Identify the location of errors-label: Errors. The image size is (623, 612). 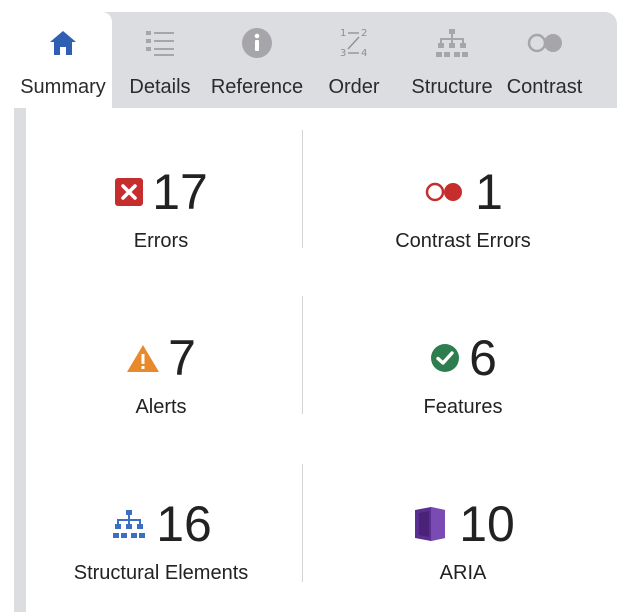
(161, 241).